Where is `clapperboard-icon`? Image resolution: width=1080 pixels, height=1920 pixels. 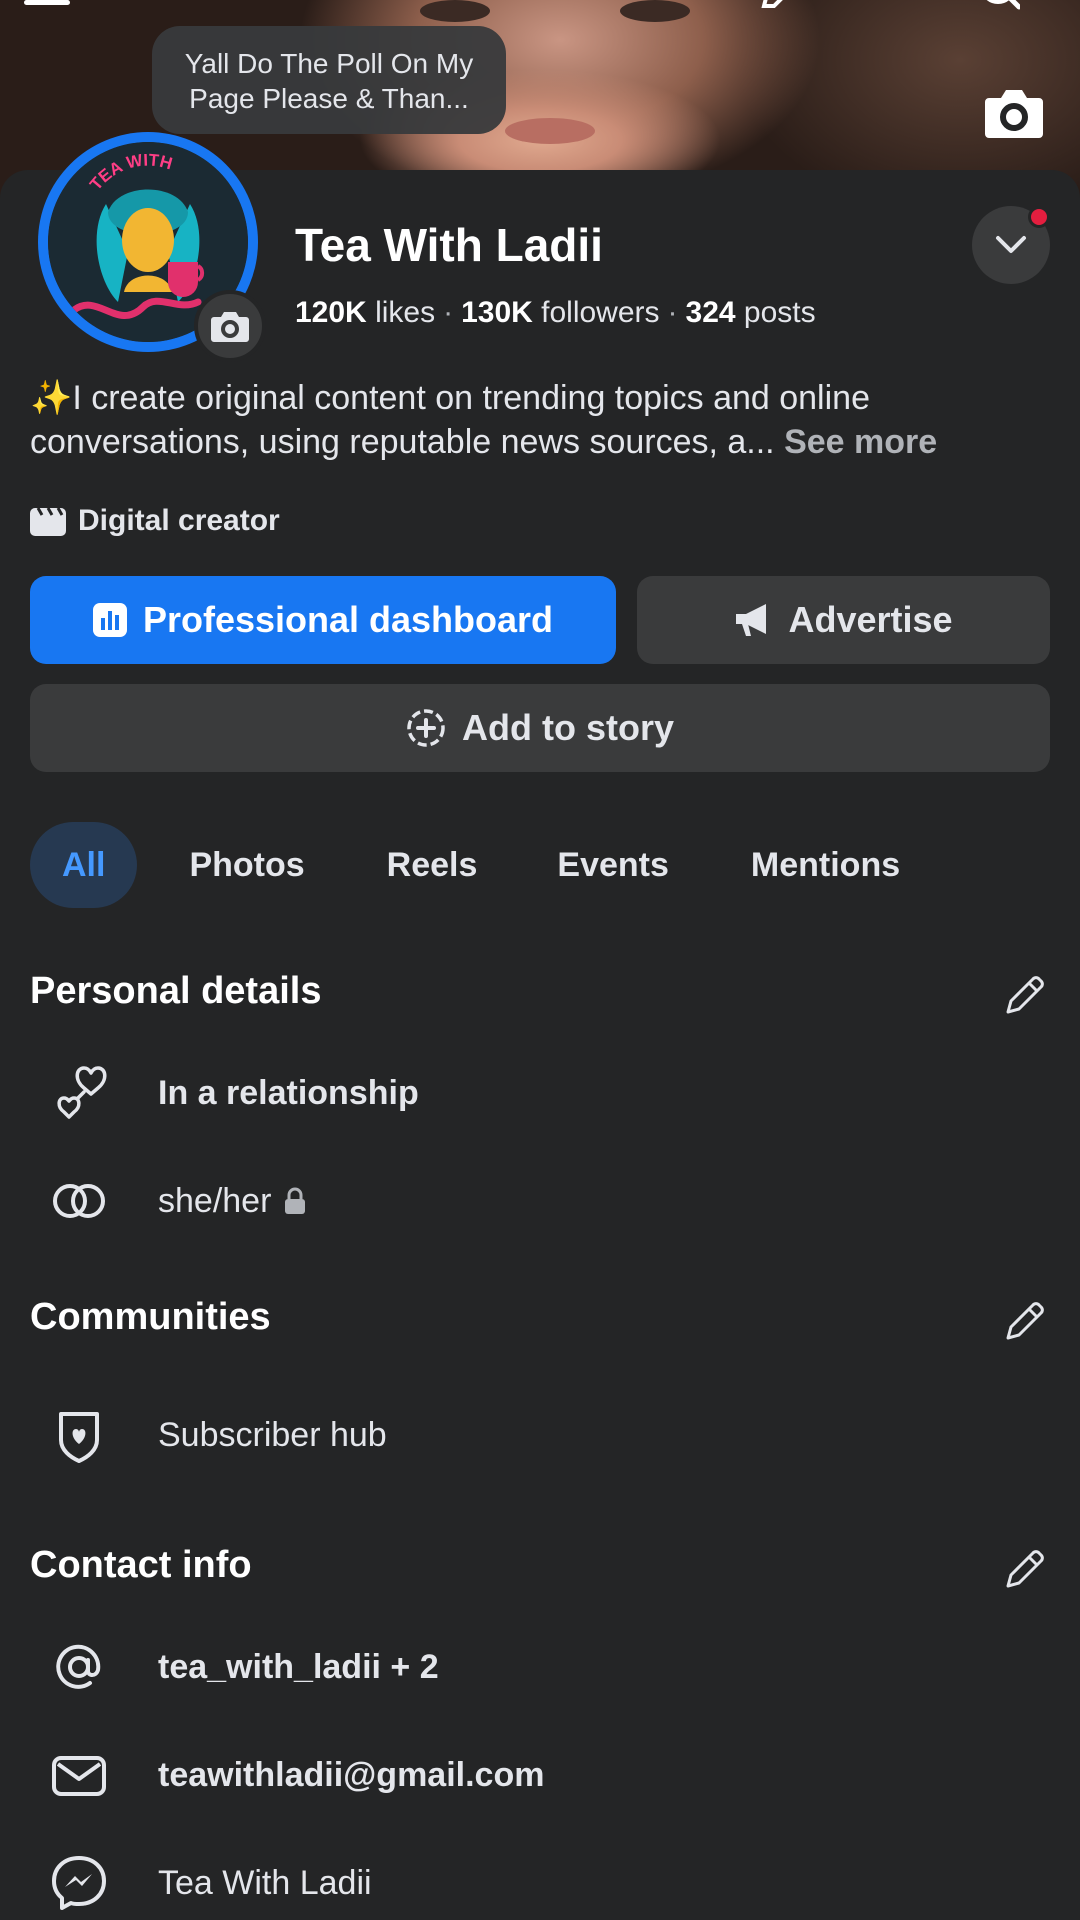 clapperboard-icon is located at coordinates (48, 521).